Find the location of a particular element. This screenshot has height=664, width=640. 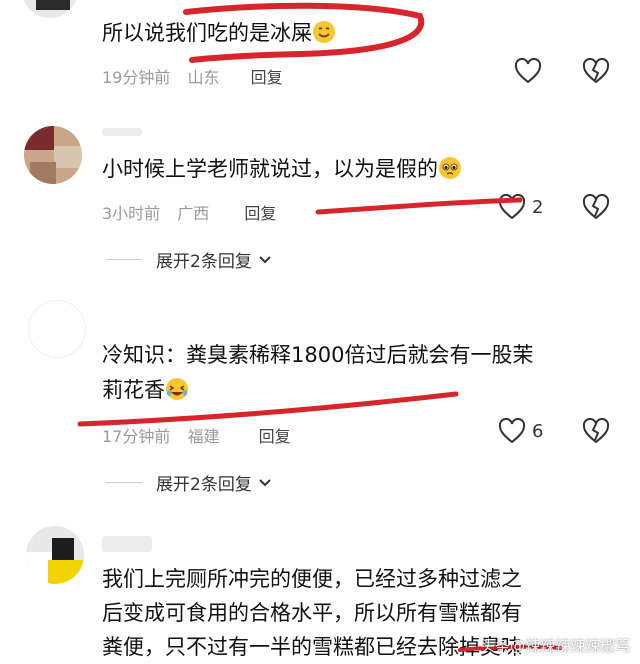

timestamp: 19分钟前 is located at coordinates (136, 77).